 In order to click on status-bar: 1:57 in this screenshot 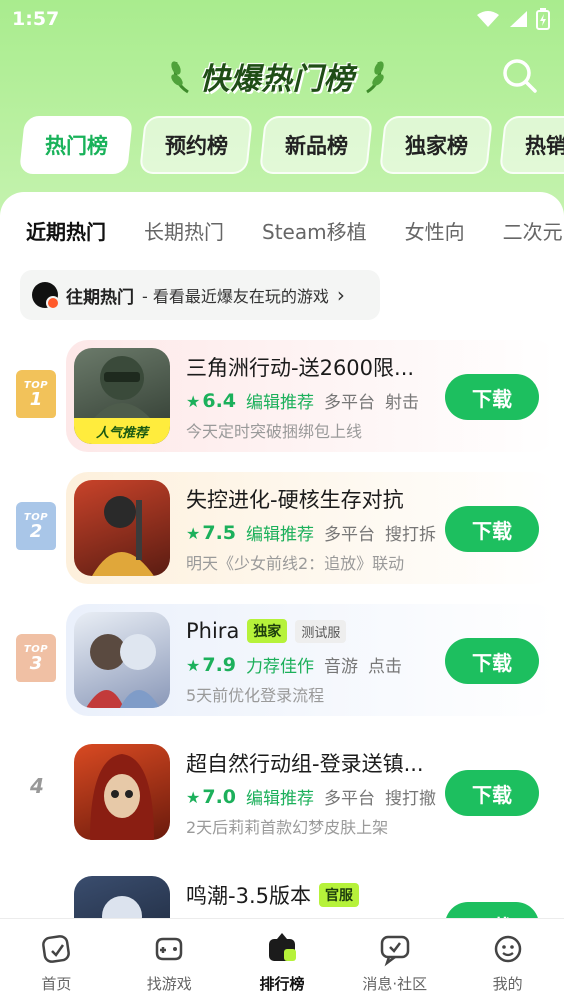, I will do `click(282, 19)`.